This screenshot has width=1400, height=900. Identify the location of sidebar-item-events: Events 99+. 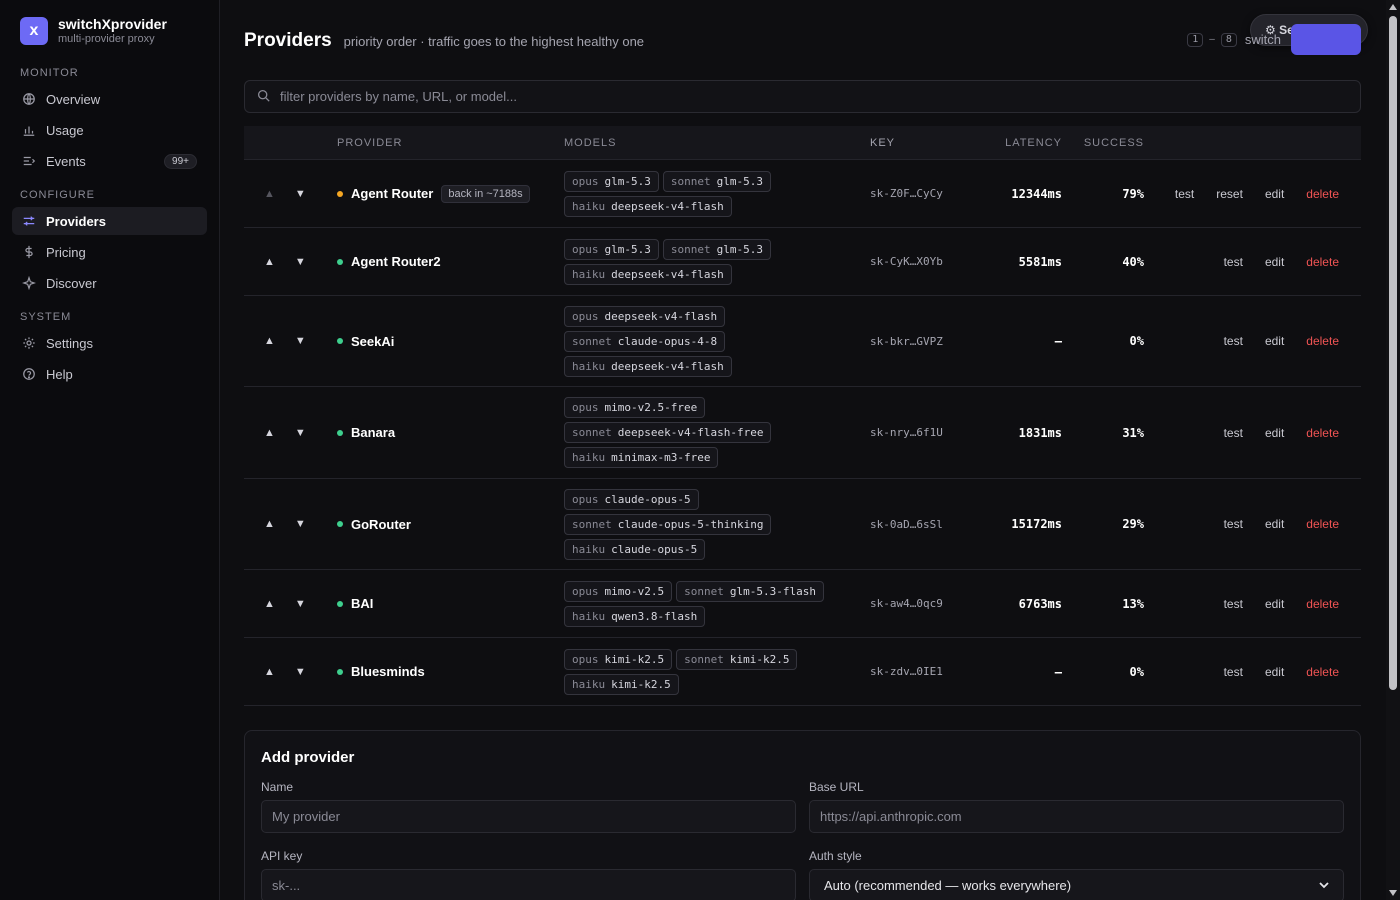
(109, 161).